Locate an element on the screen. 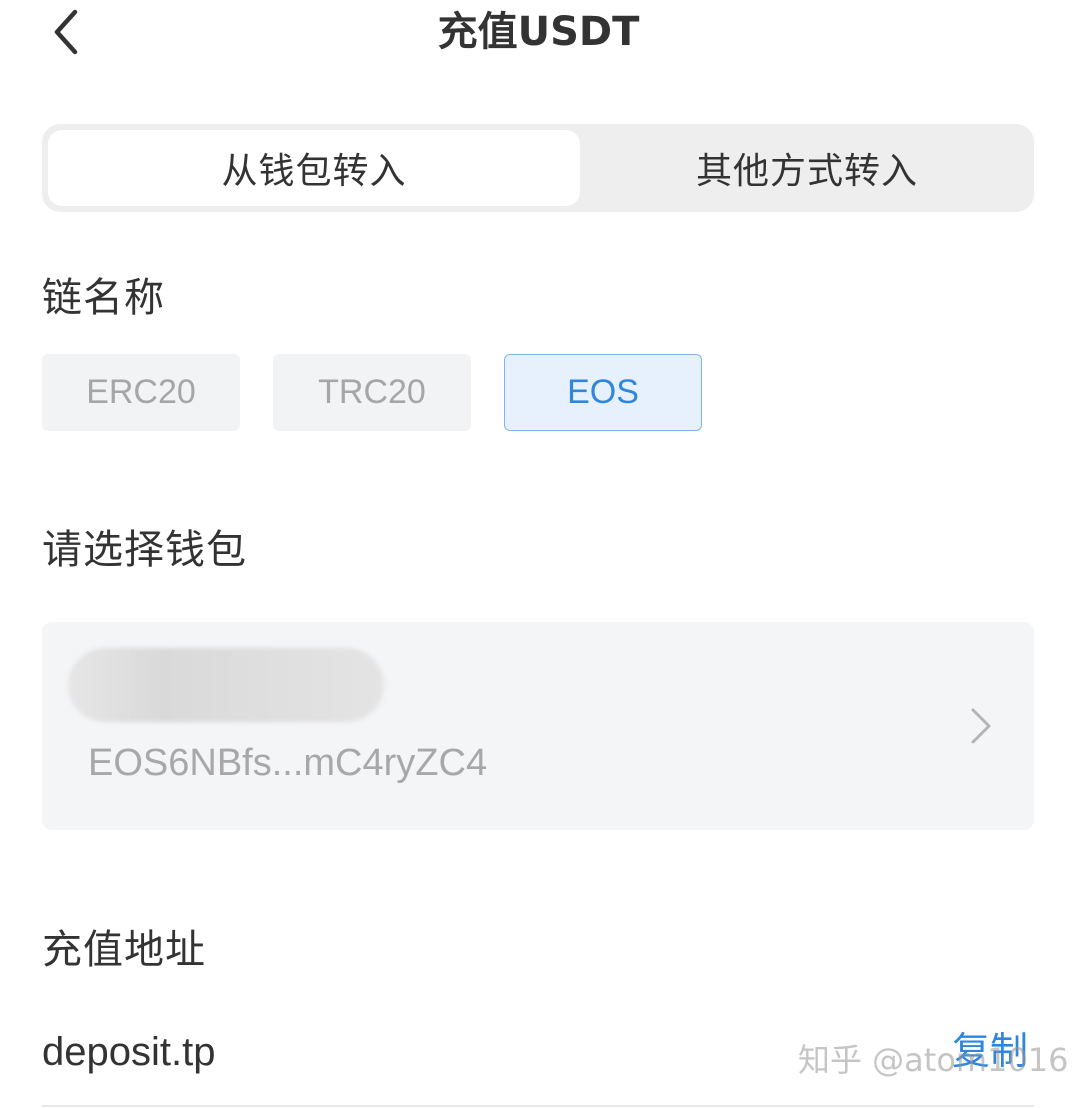 This screenshot has width=1077, height=1108. deposit-address: deposit.tp is located at coordinates (129, 1052).